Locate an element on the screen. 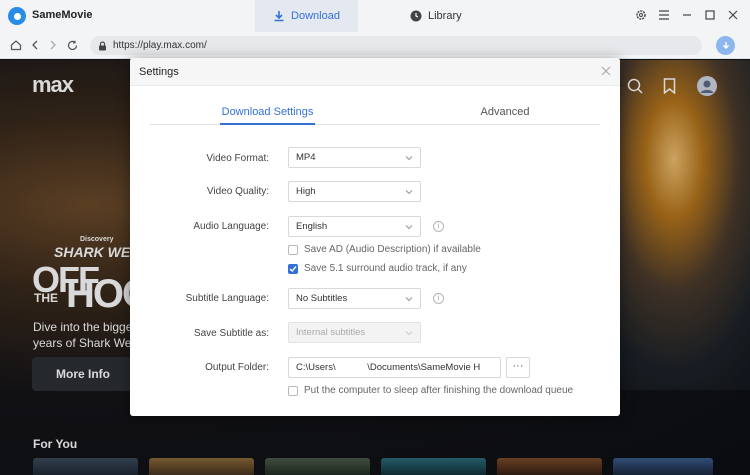 This screenshot has height=475, width=750. video-quality-label: Video Quality: is located at coordinates (237, 191).